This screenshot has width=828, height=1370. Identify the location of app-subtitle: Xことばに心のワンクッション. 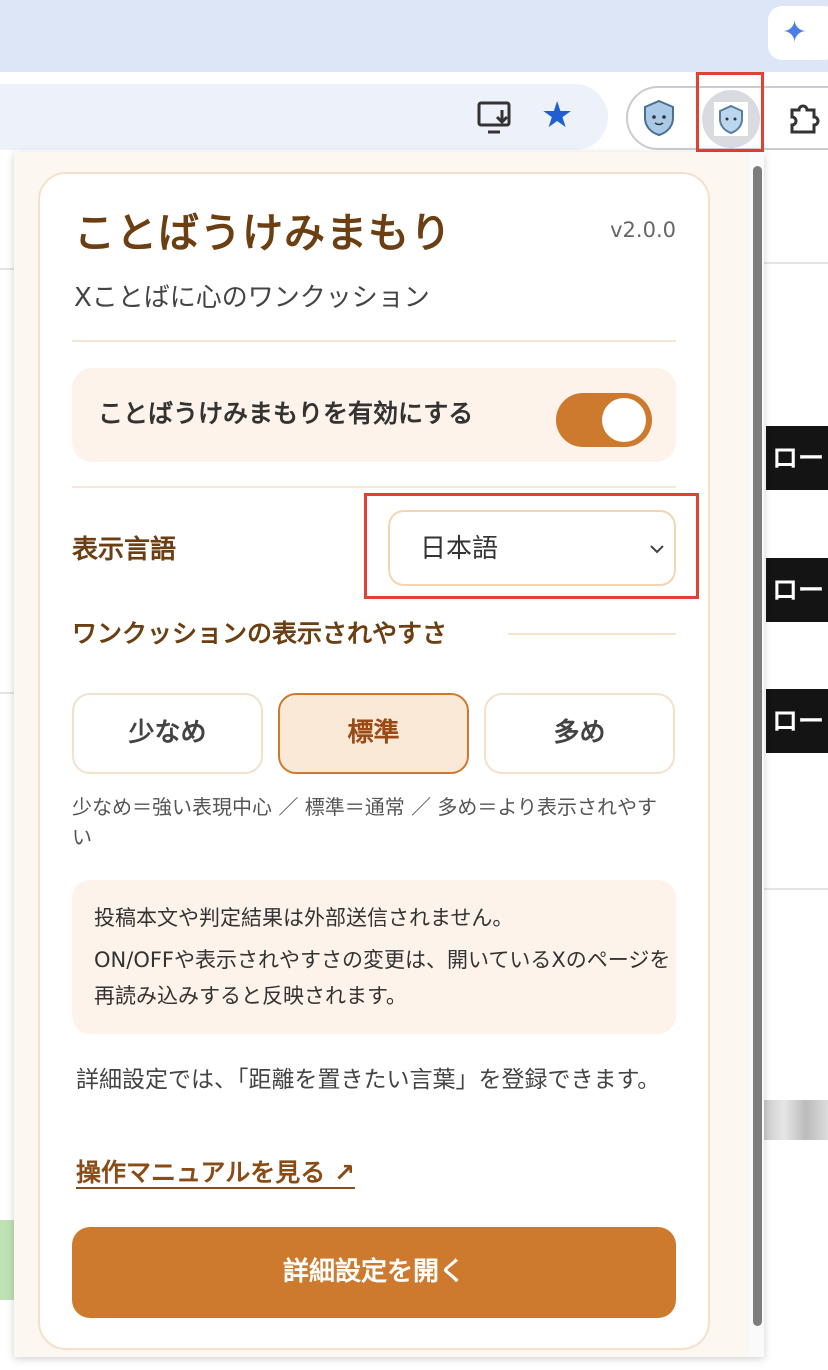
(252, 298).